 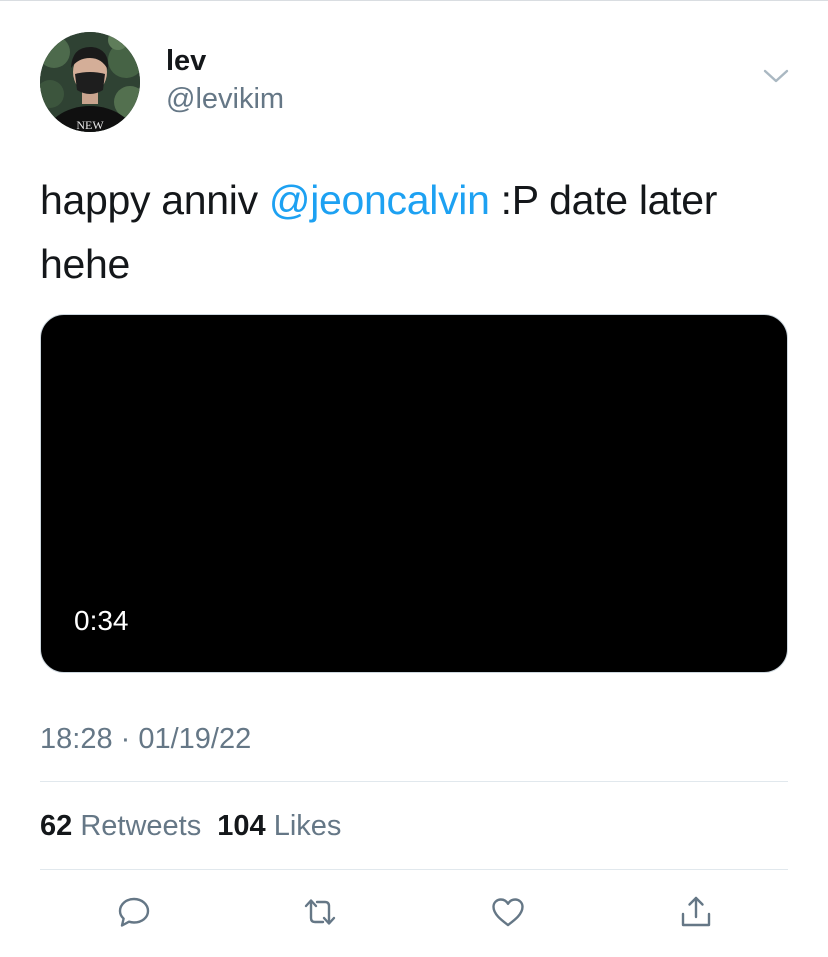 I want to click on top-divider, so click(x=414, y=0).